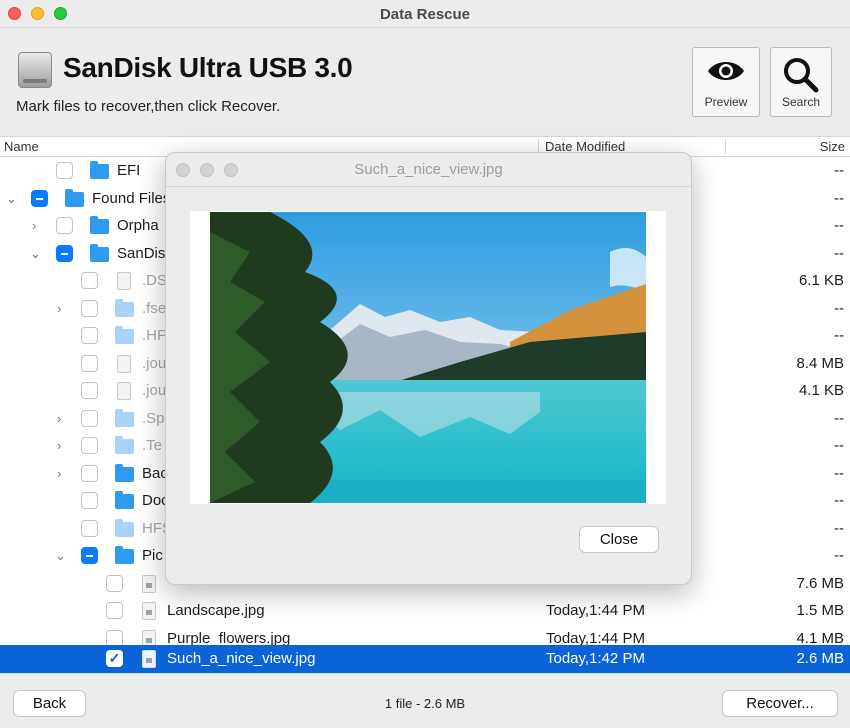 The height and width of the screenshot is (728, 850). Describe the element at coordinates (153, 418) in the screenshot. I see `row-name: .Sp` at that location.